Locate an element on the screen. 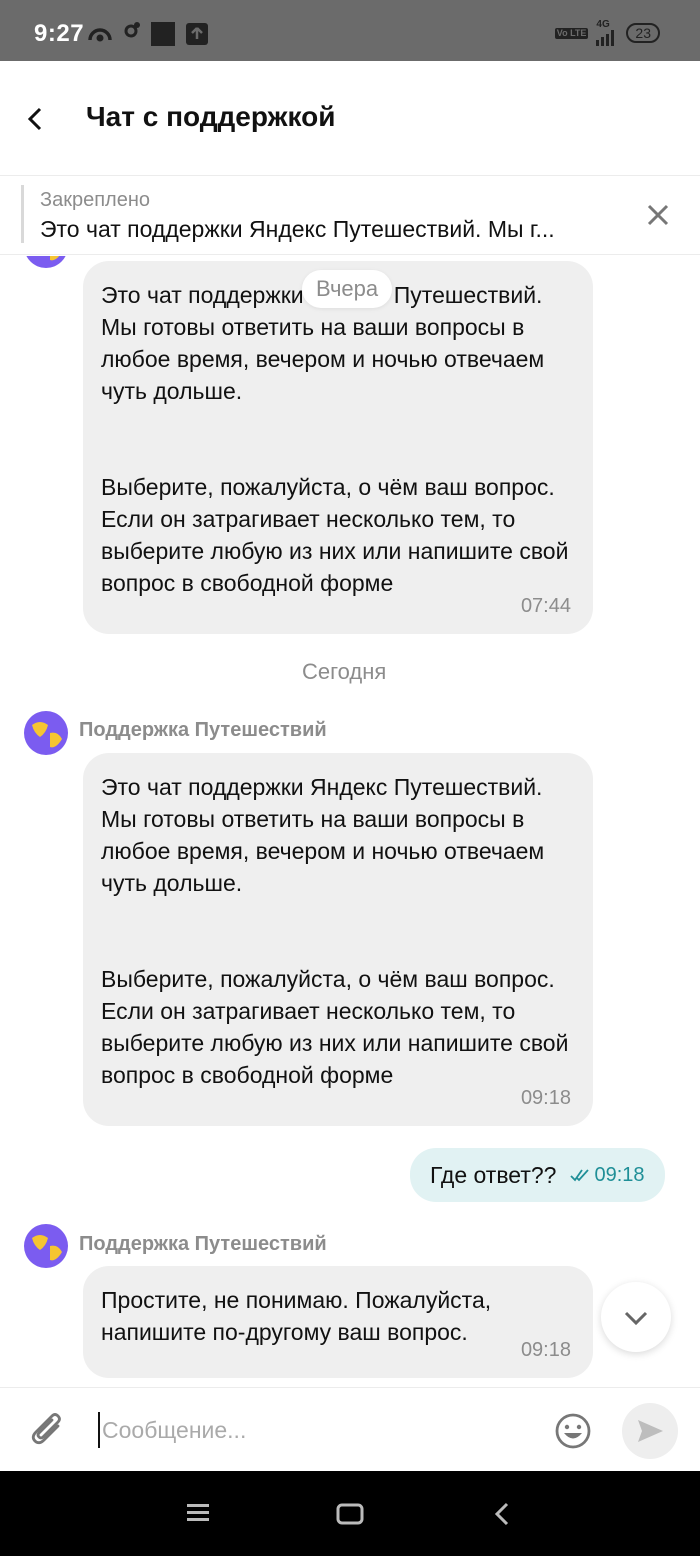 The image size is (700, 1556). hotspot-icon is located at coordinates (100, 36).